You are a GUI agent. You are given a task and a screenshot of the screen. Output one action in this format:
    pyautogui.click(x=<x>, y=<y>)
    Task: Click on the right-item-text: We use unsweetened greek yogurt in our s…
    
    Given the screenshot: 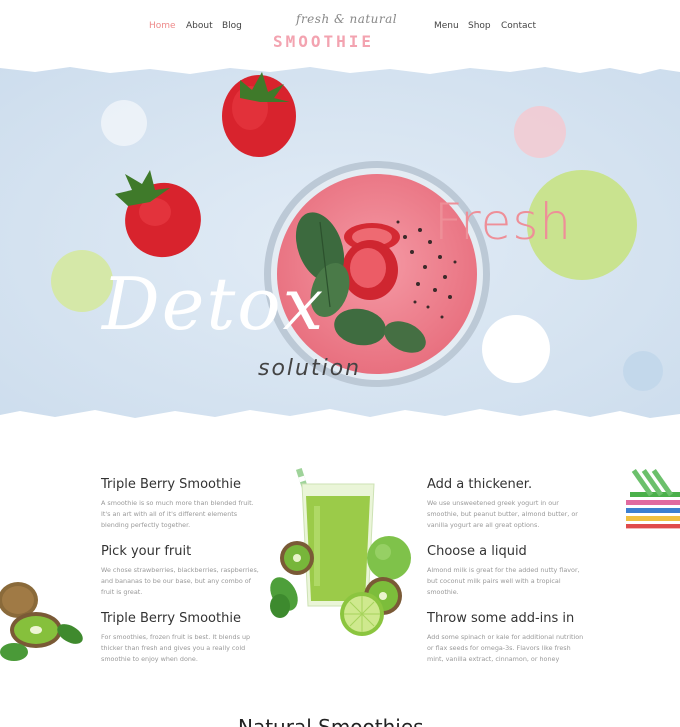 What is the action you would take?
    pyautogui.click(x=502, y=514)
    